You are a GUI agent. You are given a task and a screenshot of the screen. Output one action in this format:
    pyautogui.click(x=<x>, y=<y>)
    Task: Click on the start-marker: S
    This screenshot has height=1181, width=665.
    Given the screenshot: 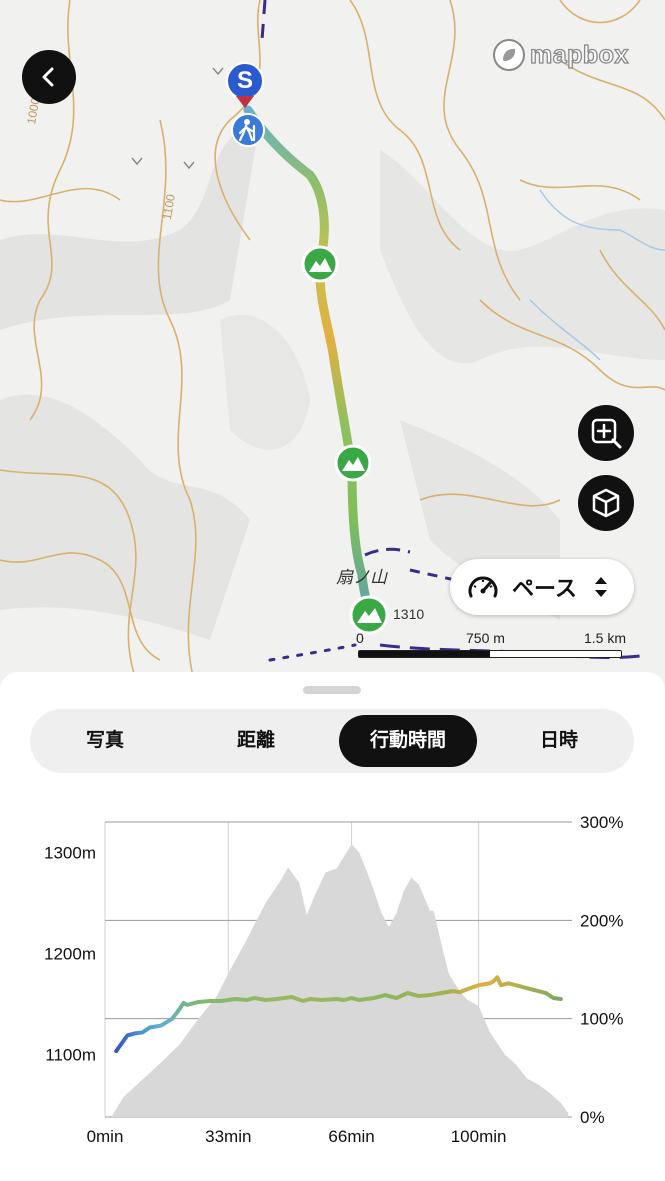 What is the action you would take?
    pyautogui.click(x=245, y=81)
    